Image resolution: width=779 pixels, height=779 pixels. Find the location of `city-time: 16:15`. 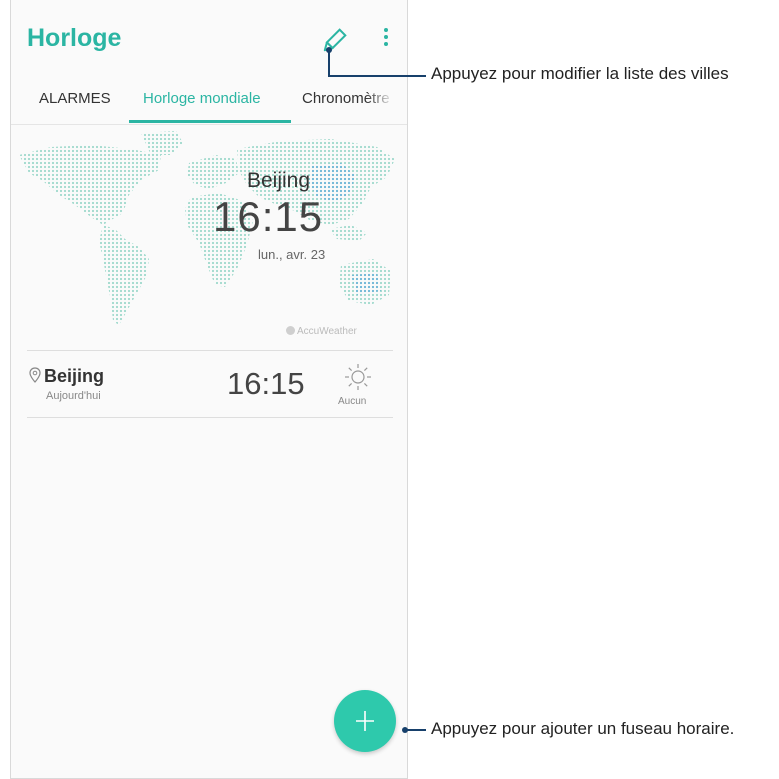

city-time: 16:15 is located at coordinates (266, 383).